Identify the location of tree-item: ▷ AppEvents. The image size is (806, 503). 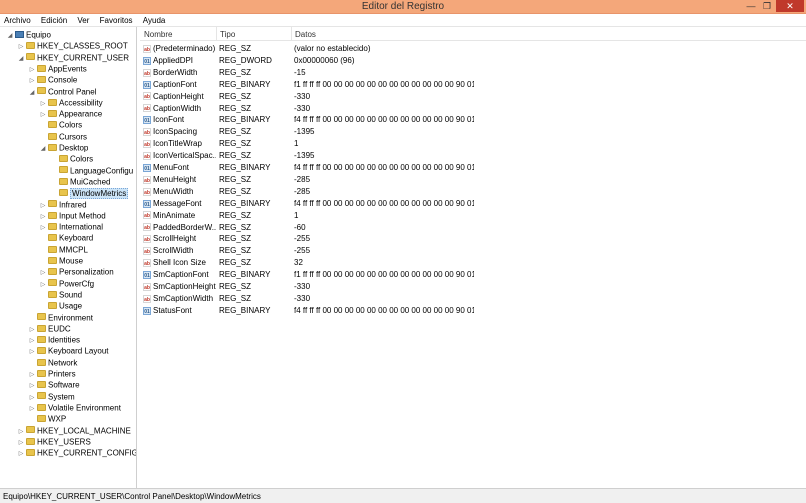
(57, 68).